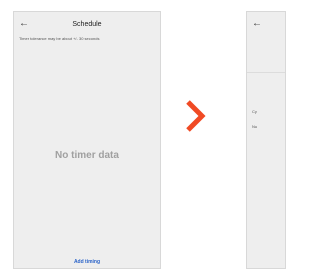 This screenshot has height=274, width=320. What do you see at coordinates (196, 116) in the screenshot?
I see `chevron-right-icon` at bounding box center [196, 116].